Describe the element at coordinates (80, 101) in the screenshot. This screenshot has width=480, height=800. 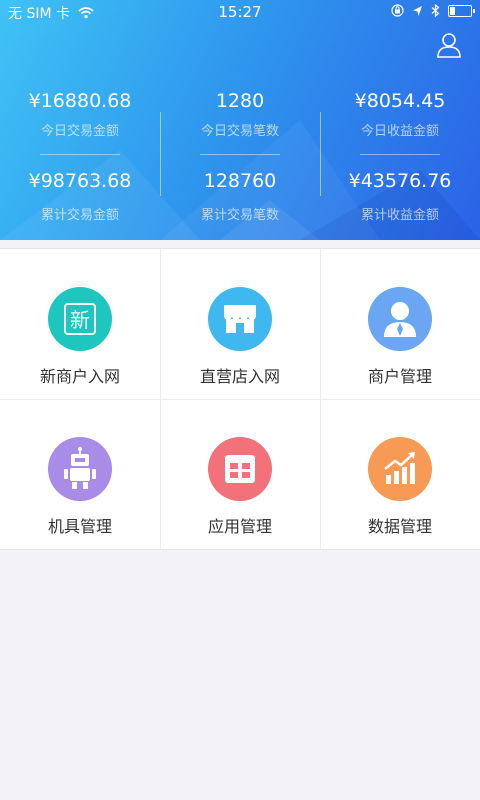
I see `today-amount-value: ¥16880.68` at that location.